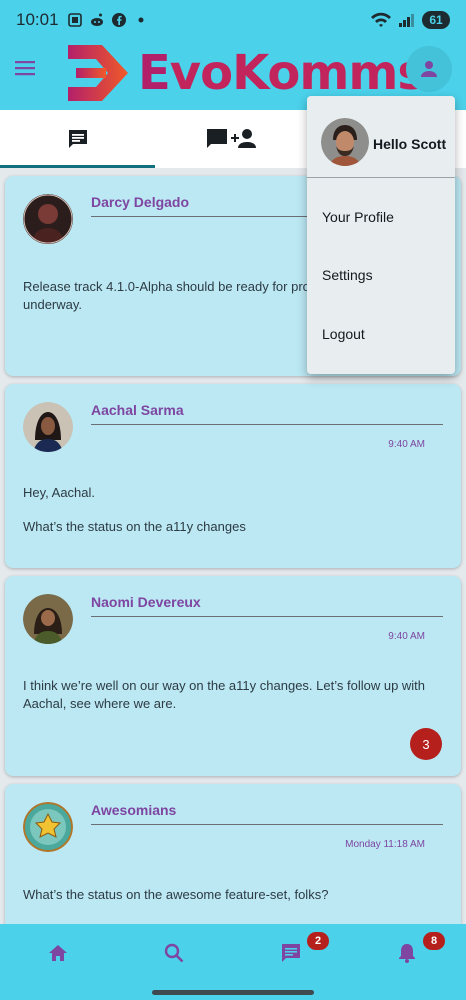 The width and height of the screenshot is (466, 1000). What do you see at coordinates (301, 951) in the screenshot?
I see `nav-messages: 2` at bounding box center [301, 951].